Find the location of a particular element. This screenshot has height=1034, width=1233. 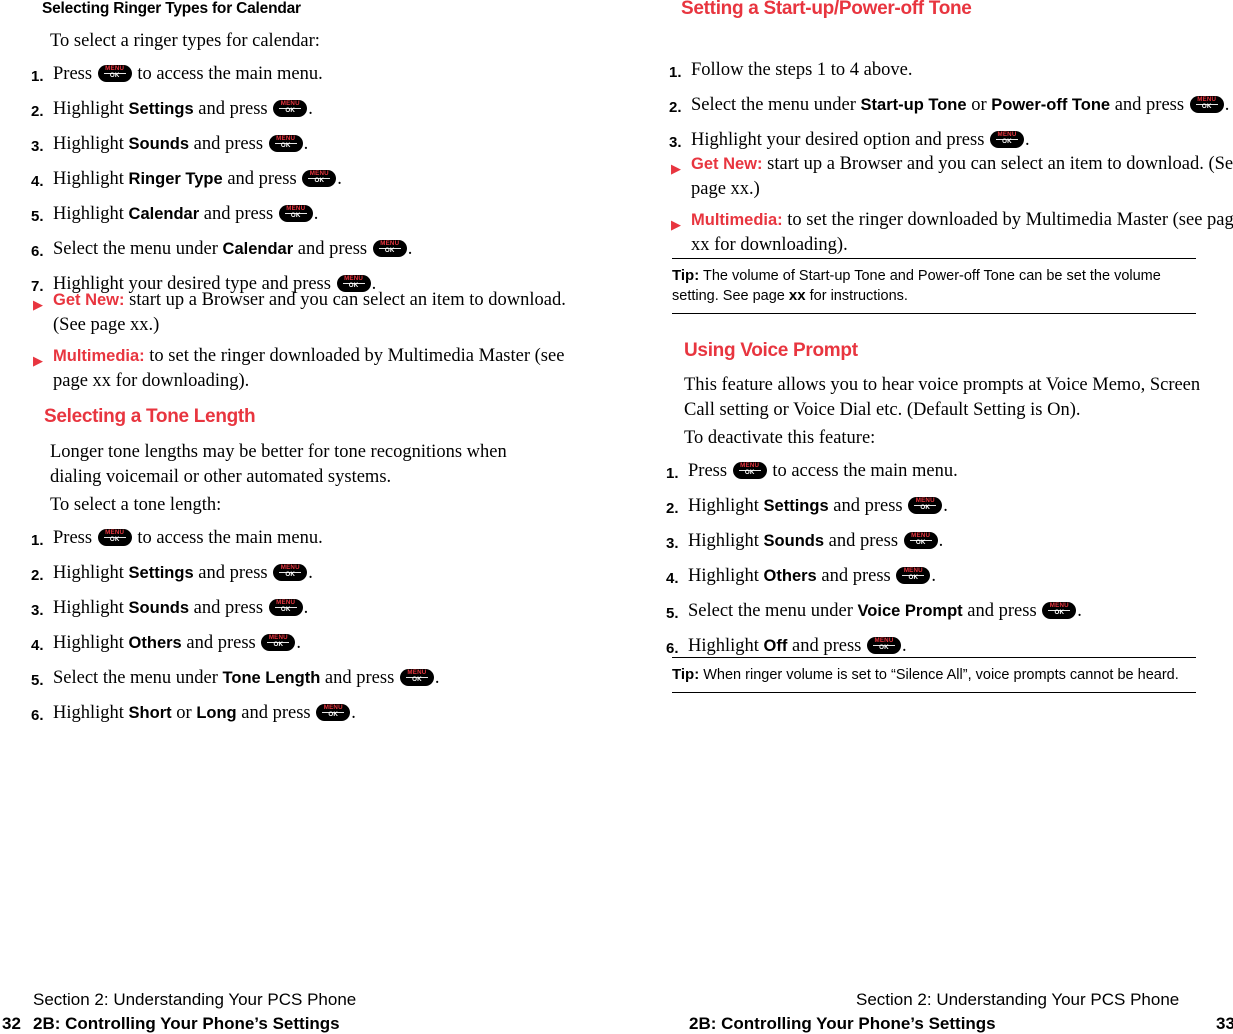

bullet-label: Get New: is located at coordinates (727, 164).